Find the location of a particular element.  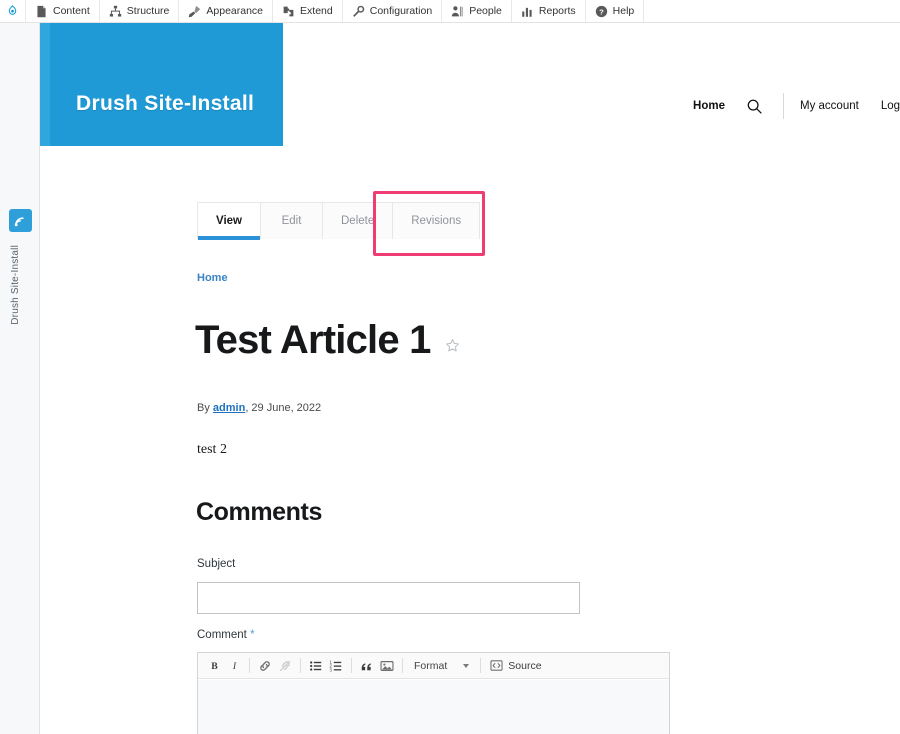

bold-icon: B is located at coordinates (214, 666).